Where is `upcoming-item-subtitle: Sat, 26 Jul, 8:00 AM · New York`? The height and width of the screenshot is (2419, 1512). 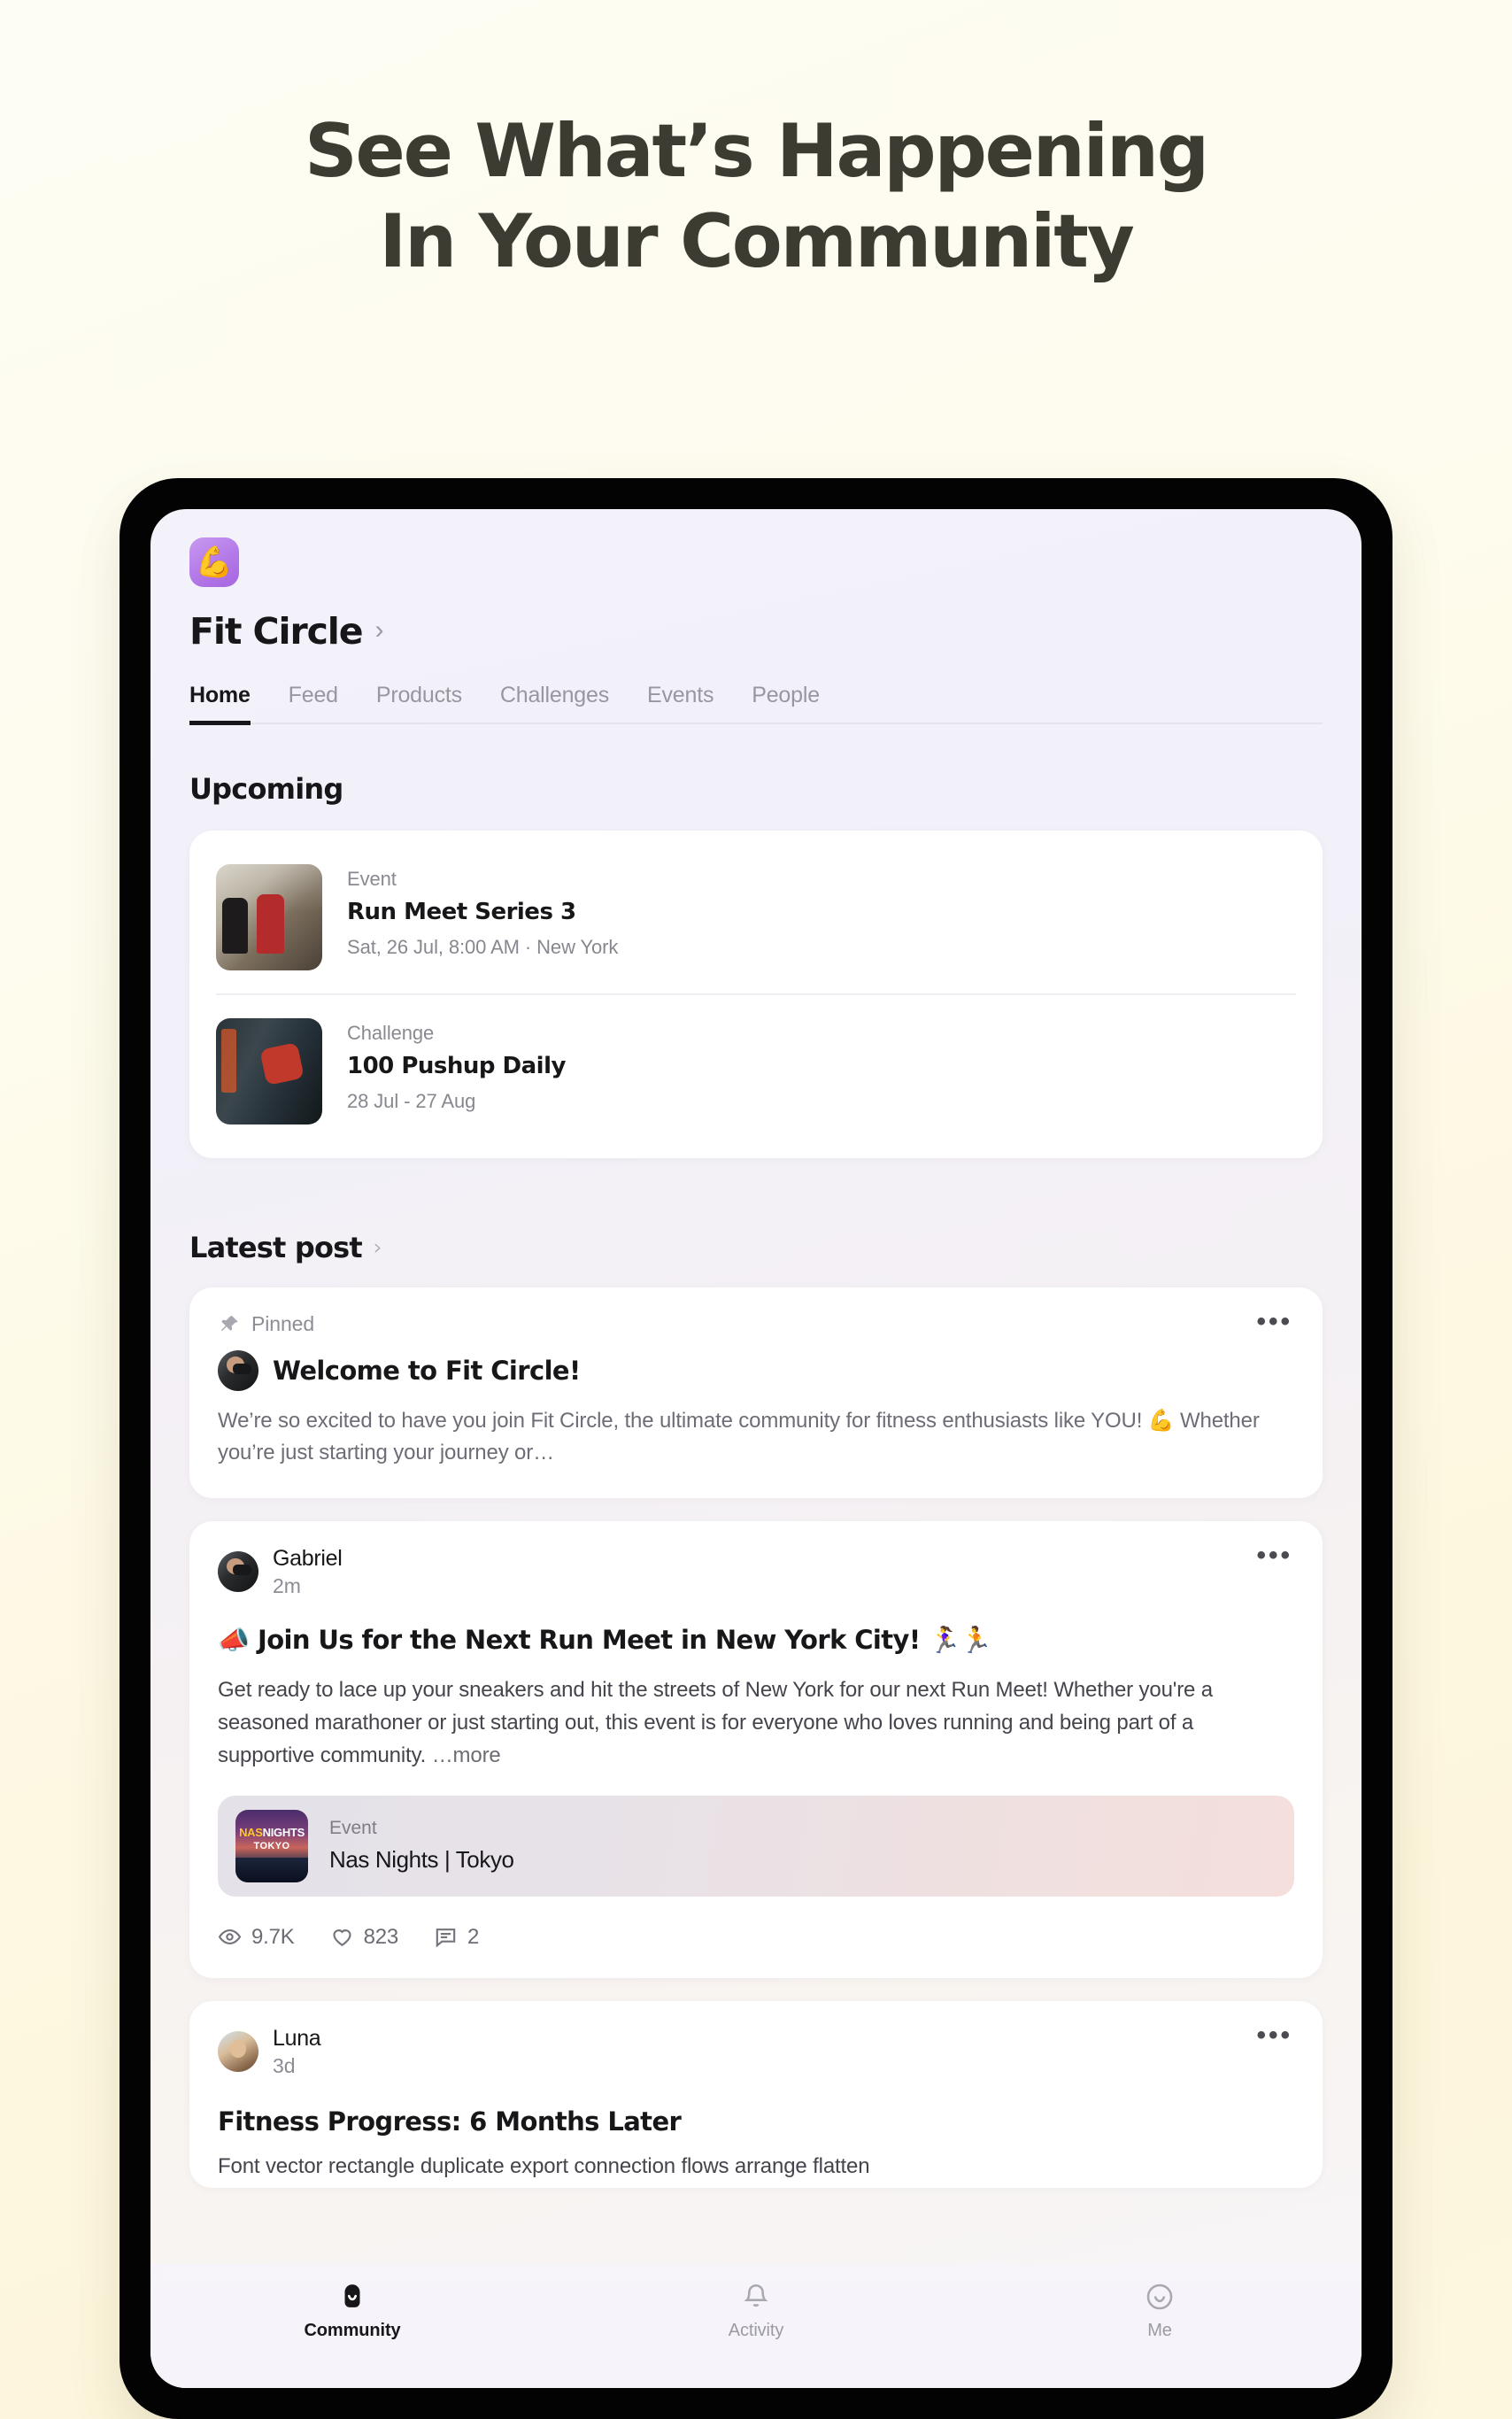
upcoming-item-subtitle: Sat, 26 Jul, 8:00 AM · New York is located at coordinates (483, 947).